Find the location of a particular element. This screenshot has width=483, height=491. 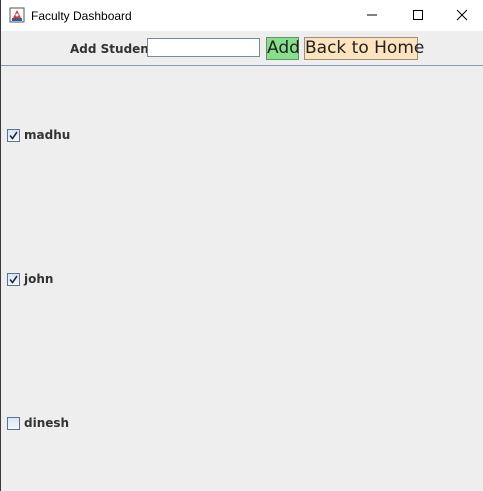

maximize-button is located at coordinates (418, 15).